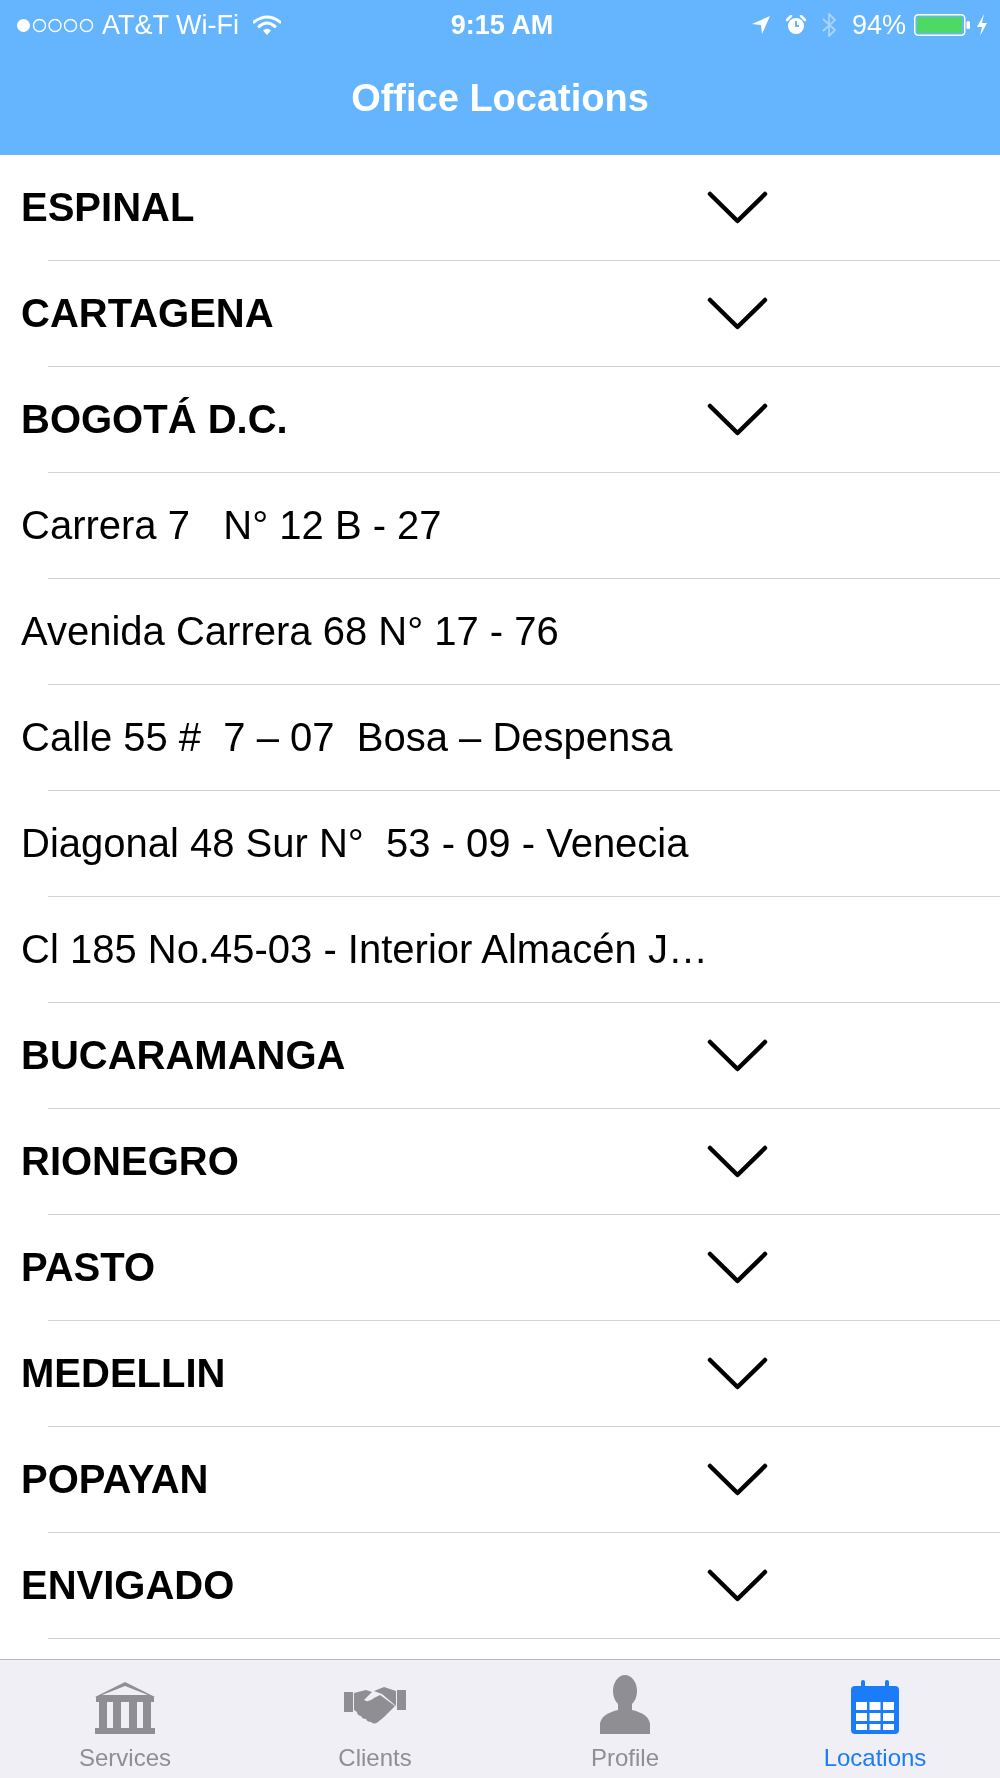 The image size is (1000, 1778). What do you see at coordinates (942, 25) in the screenshot?
I see `battery-icon` at bounding box center [942, 25].